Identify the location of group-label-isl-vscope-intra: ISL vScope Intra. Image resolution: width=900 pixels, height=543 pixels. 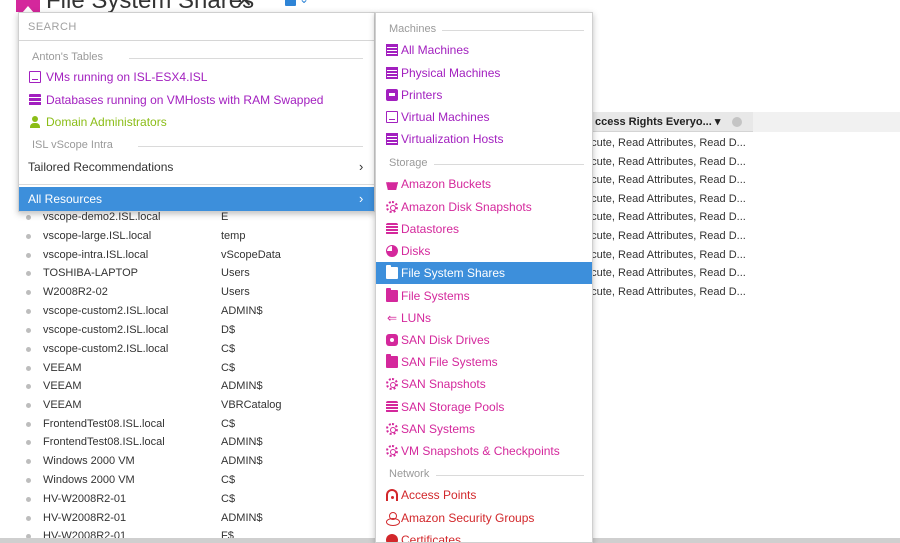
(72, 145).